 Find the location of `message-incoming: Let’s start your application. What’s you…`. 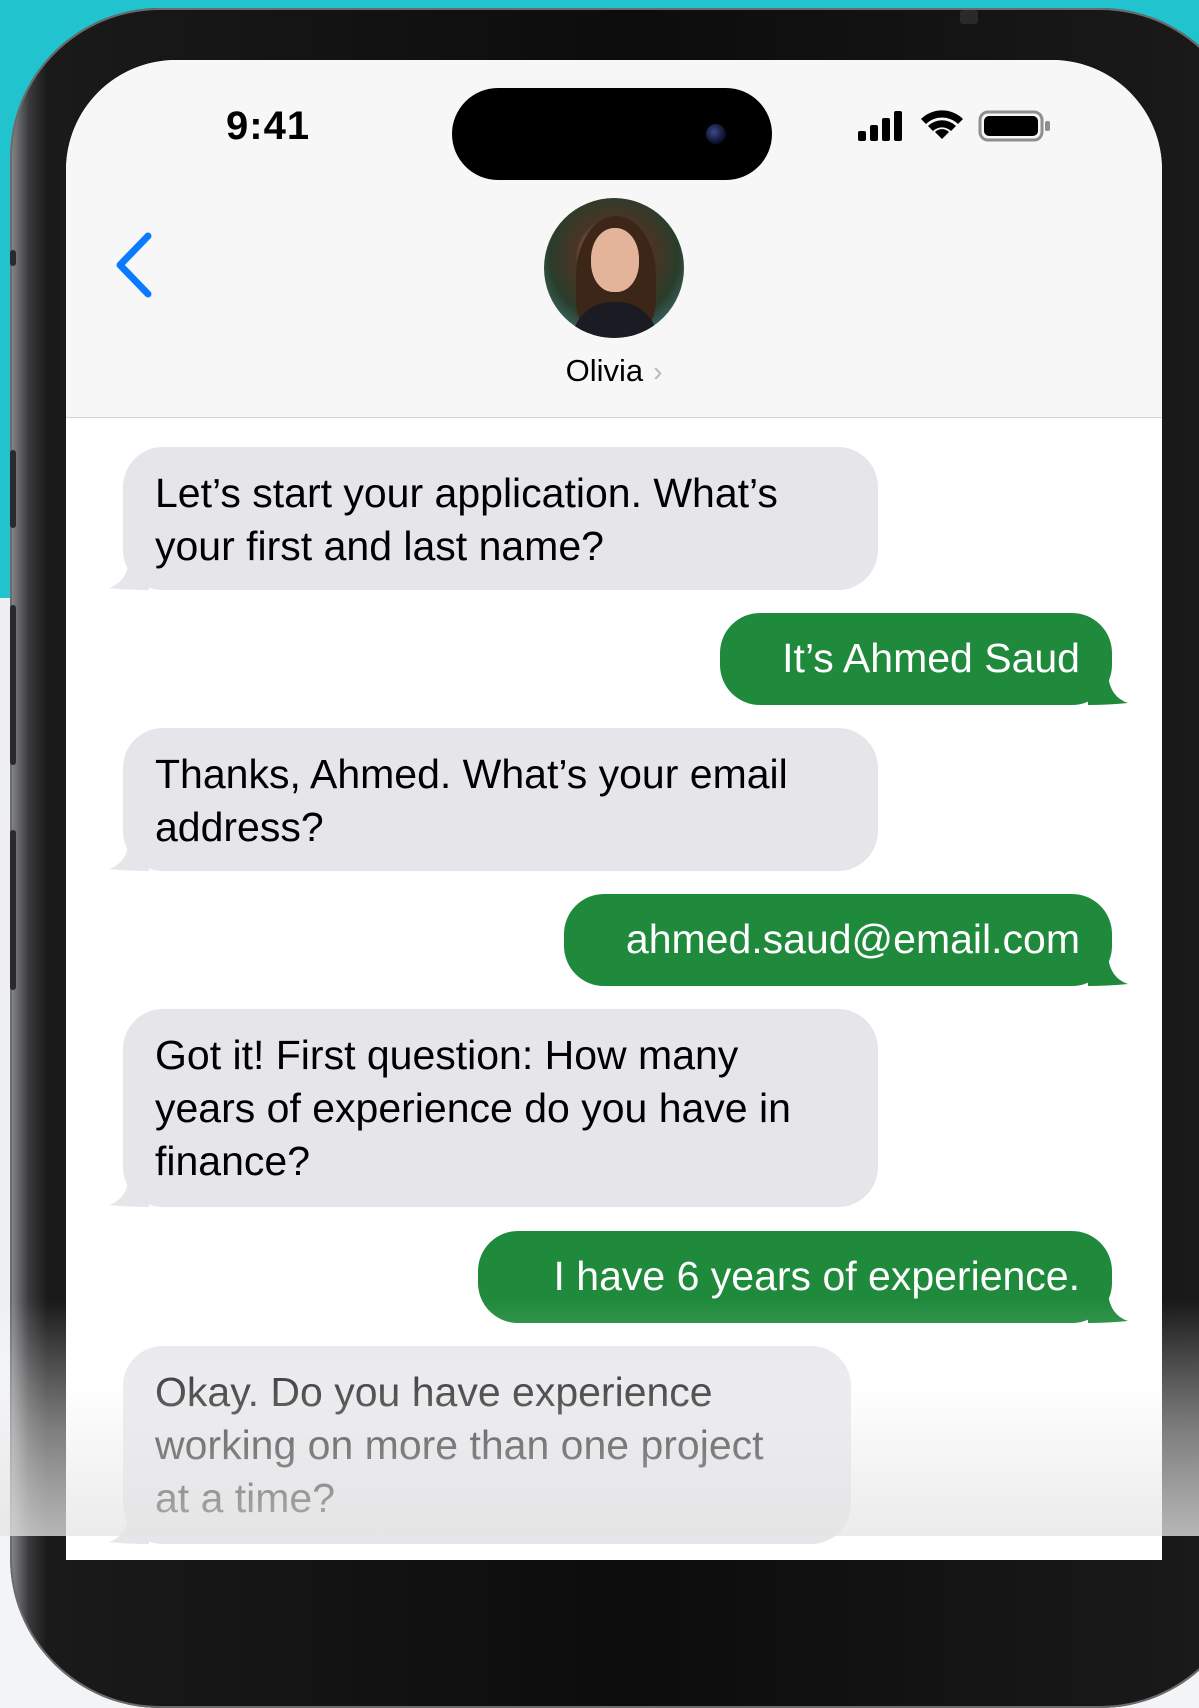

message-incoming: Let’s start your application. What’s you… is located at coordinates (493, 518).